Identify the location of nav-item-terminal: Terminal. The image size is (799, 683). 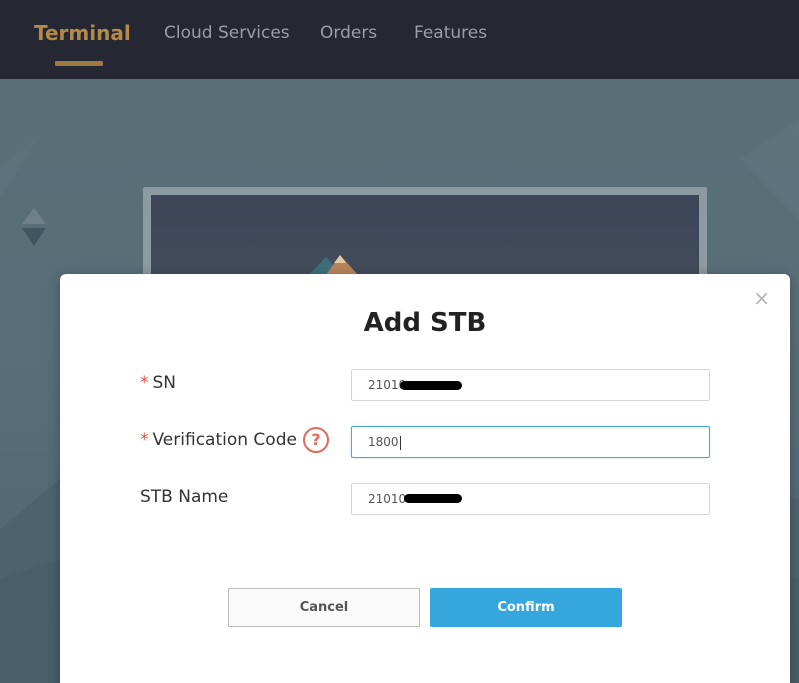
(82, 33).